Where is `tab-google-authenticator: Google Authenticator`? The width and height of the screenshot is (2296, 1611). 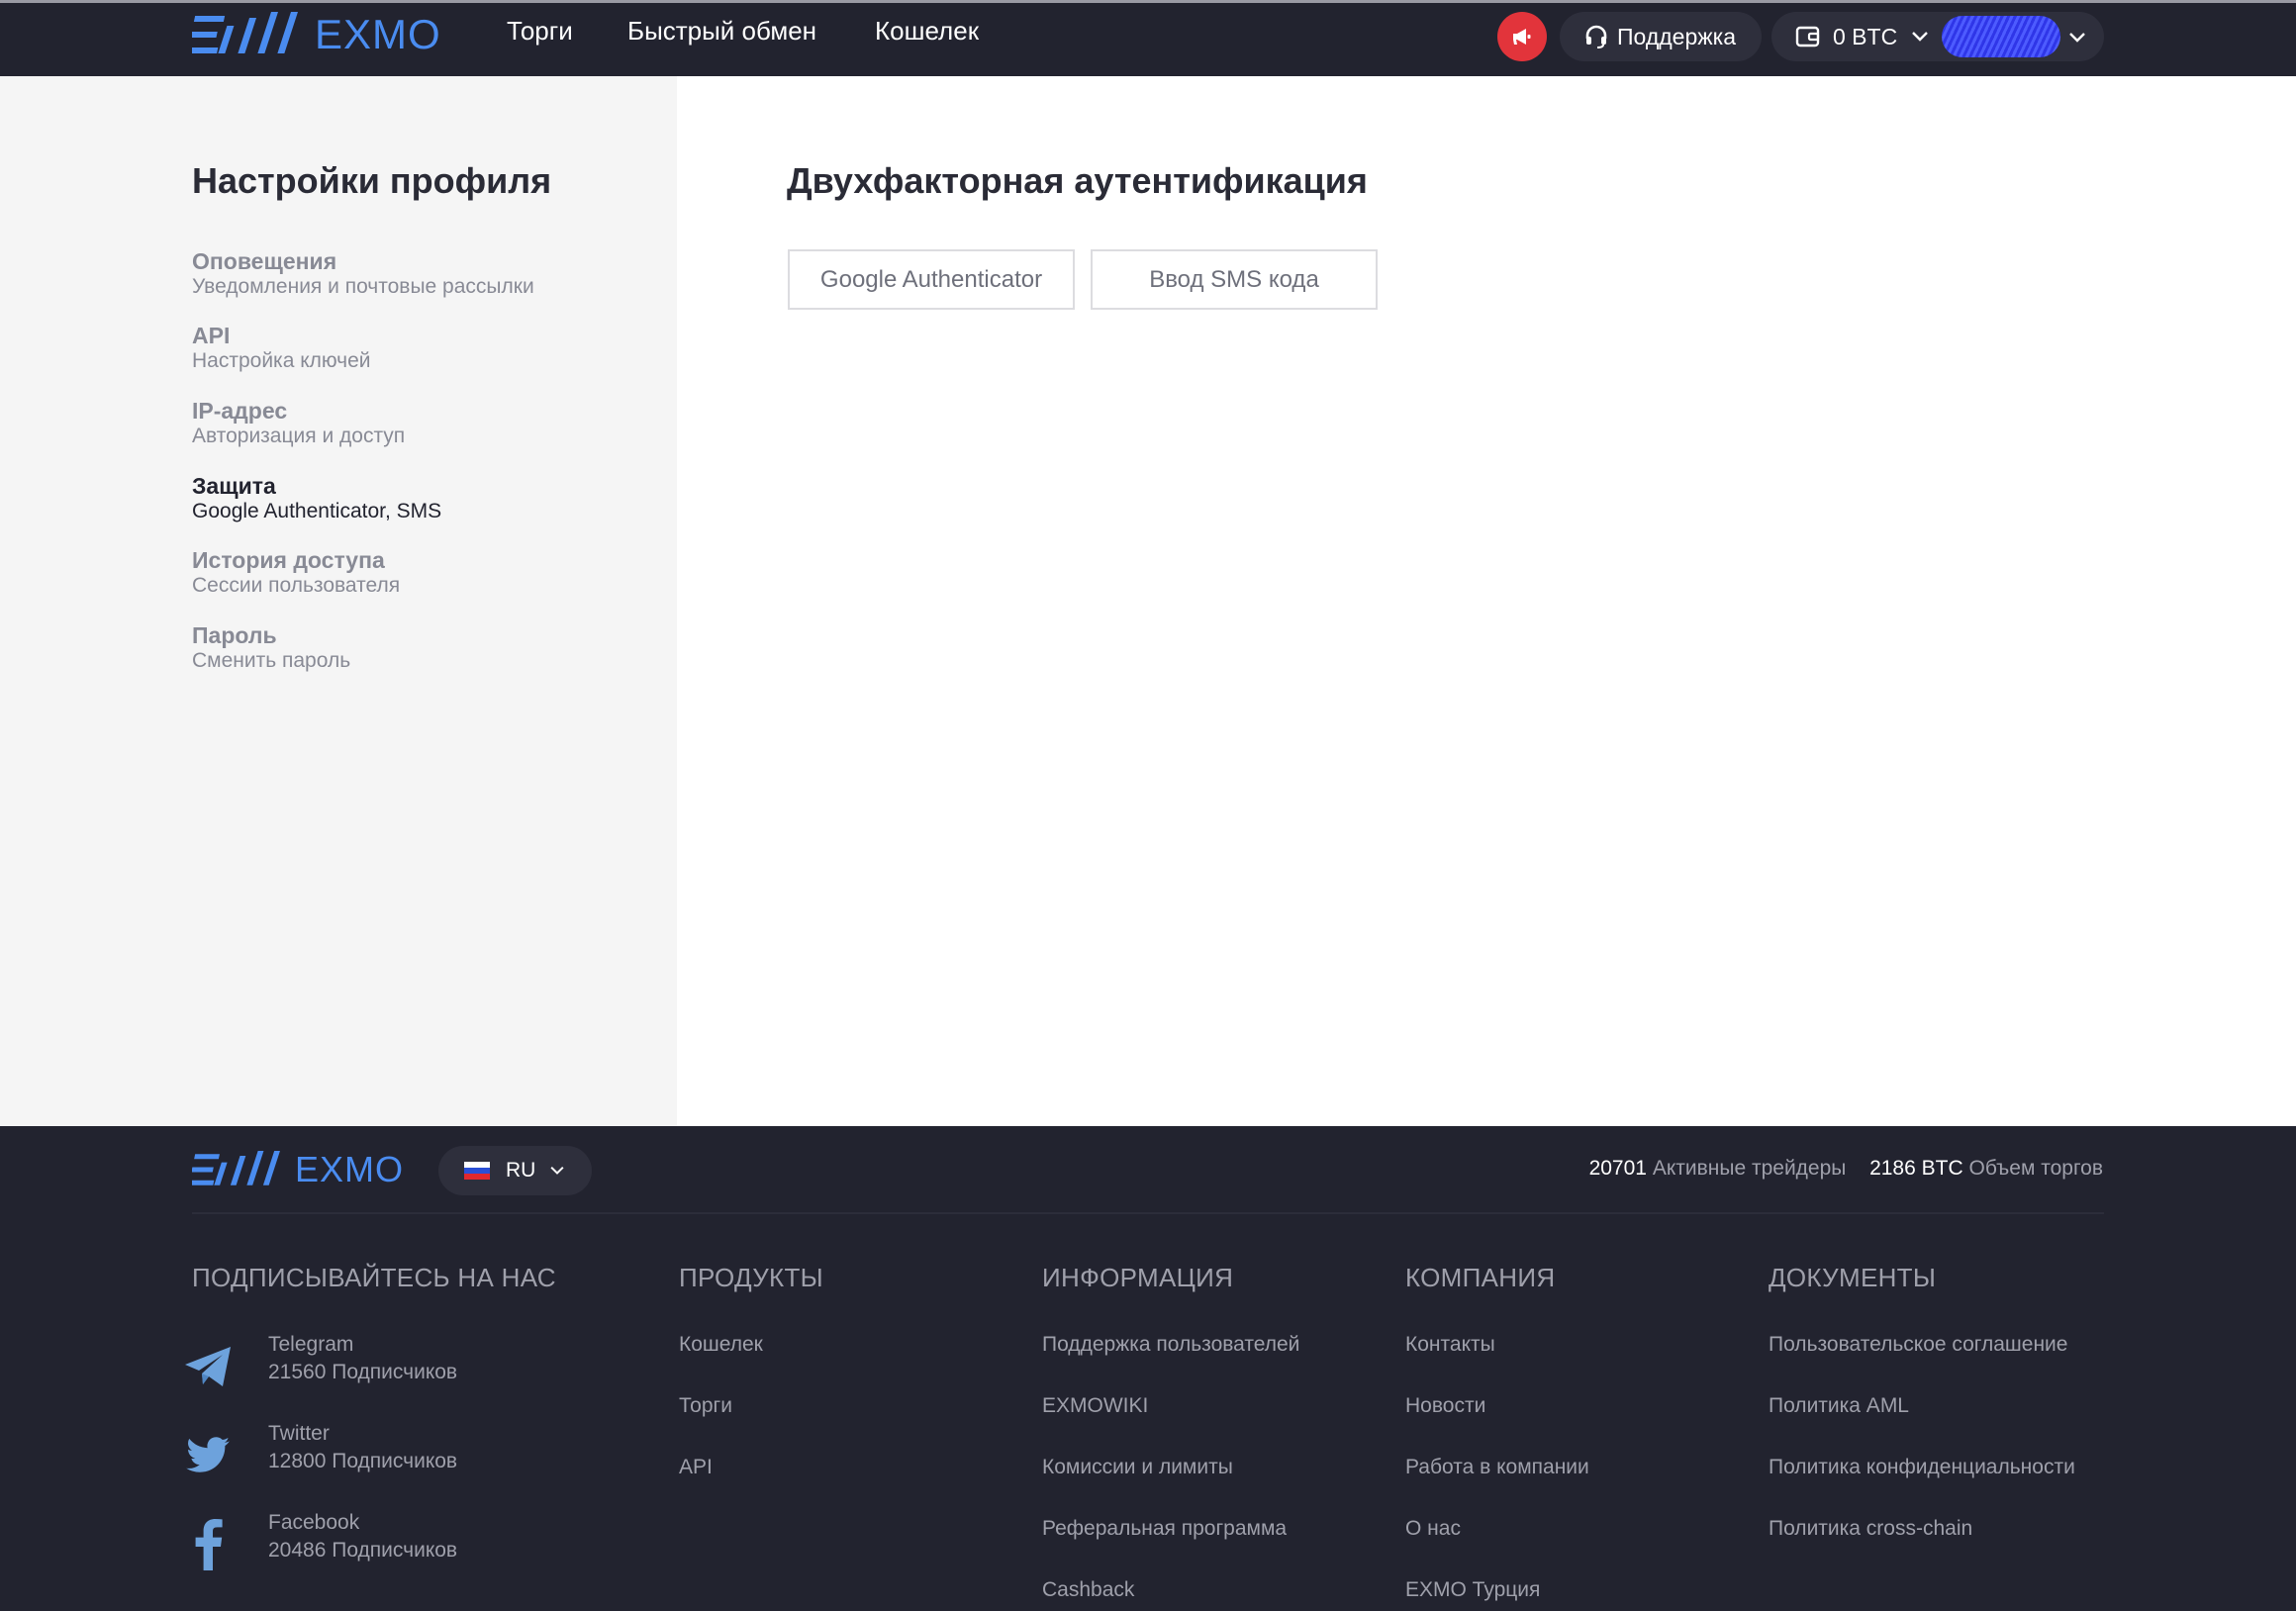
tab-google-authenticator: Google Authenticator is located at coordinates (931, 279).